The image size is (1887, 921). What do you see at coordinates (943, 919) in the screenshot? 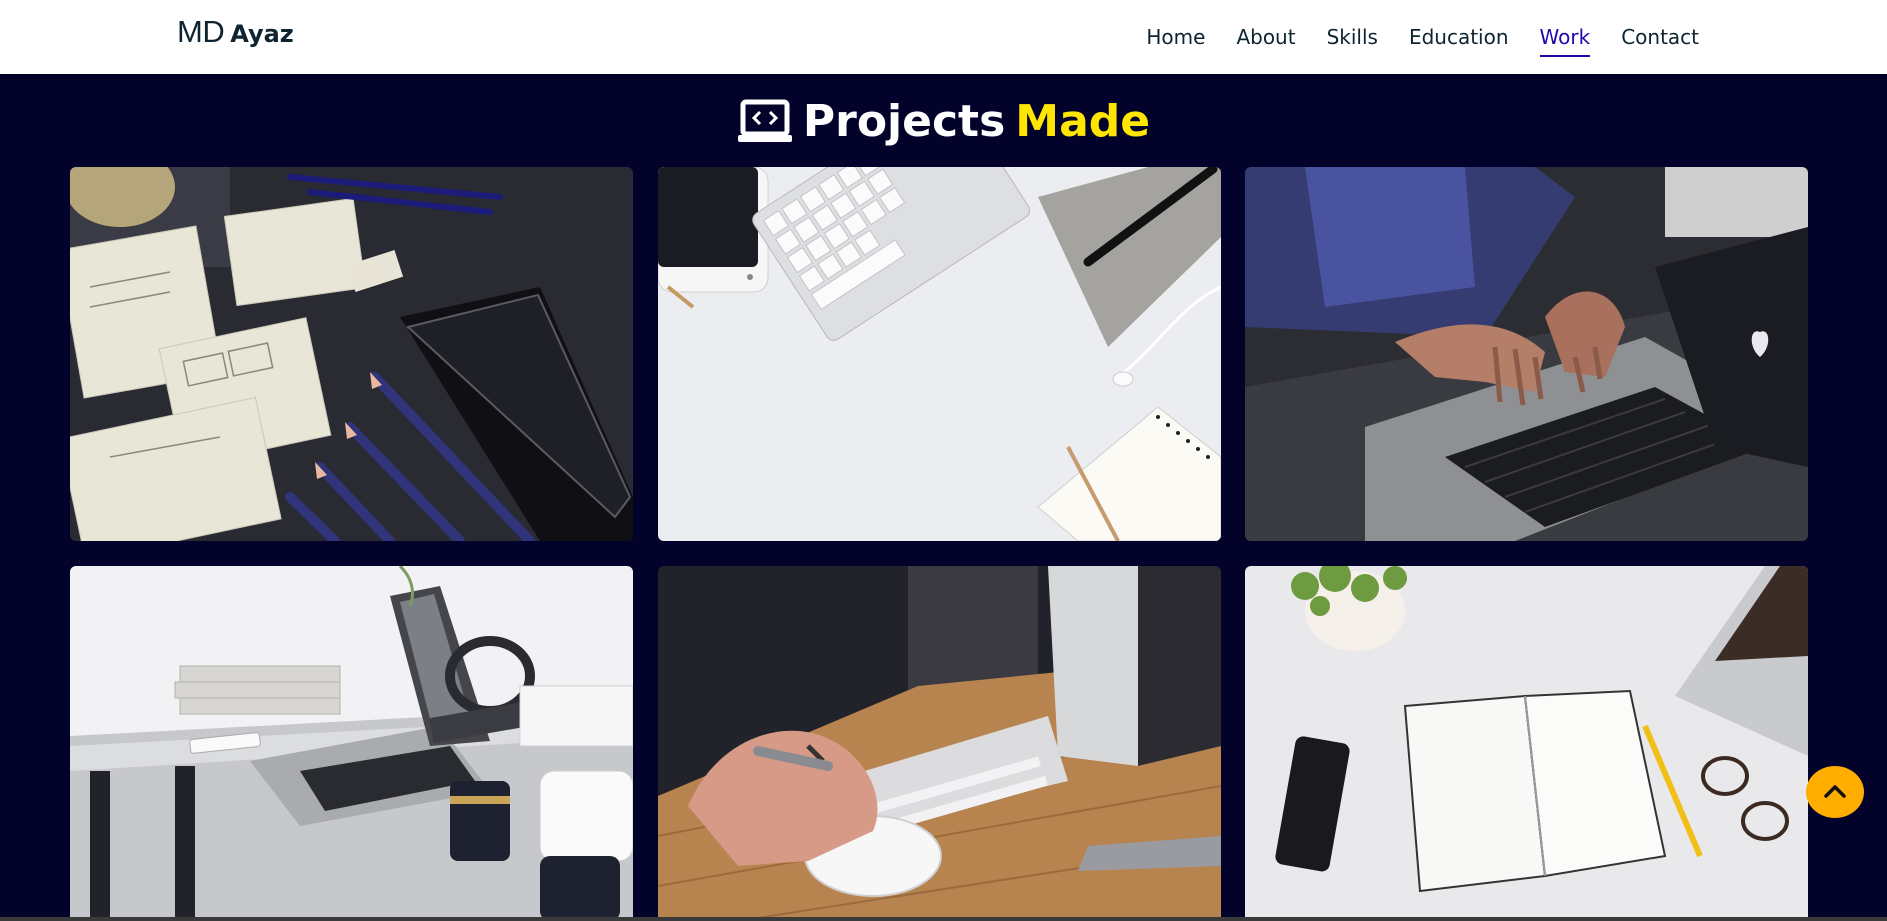
I see `horizontal-scrollbar` at bounding box center [943, 919].